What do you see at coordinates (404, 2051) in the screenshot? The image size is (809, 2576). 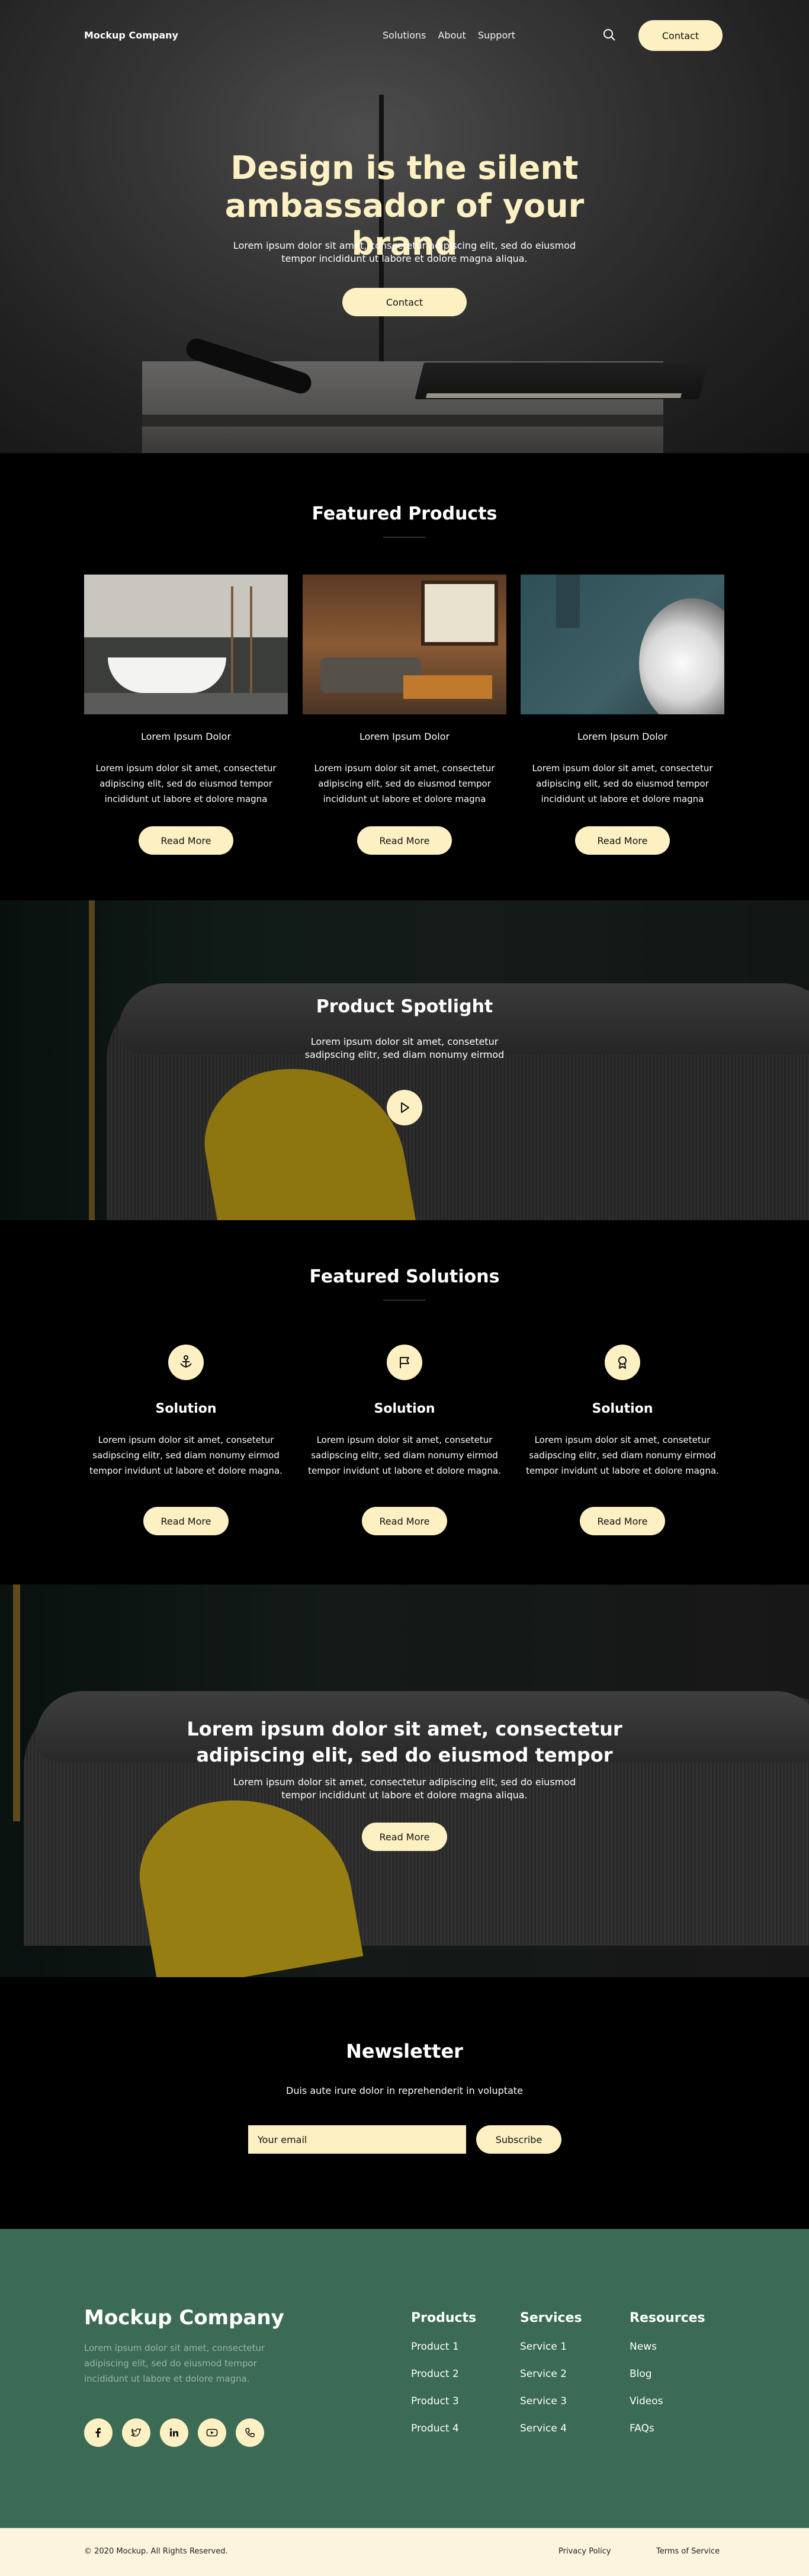 I see `newsletter-title: Newsletter` at bounding box center [404, 2051].